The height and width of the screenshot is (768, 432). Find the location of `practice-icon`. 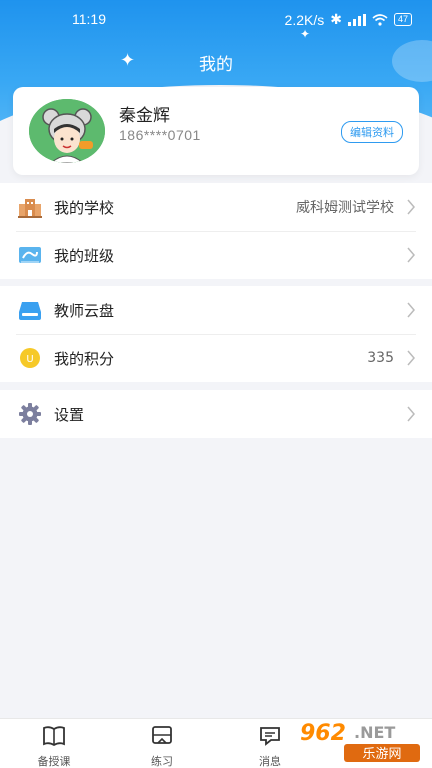

practice-icon is located at coordinates (162, 735).